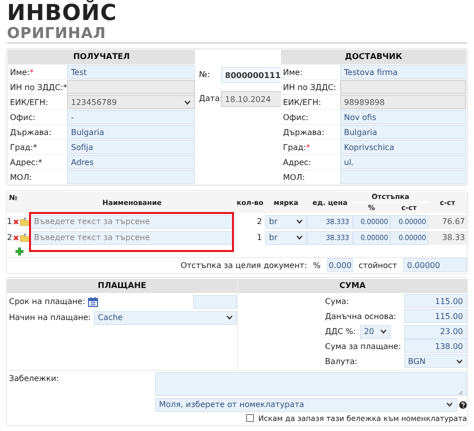 The image size is (474, 431). What do you see at coordinates (101, 57) in the screenshot?
I see `section-heading: ПОЛУЧАТЕЛ` at bounding box center [101, 57].